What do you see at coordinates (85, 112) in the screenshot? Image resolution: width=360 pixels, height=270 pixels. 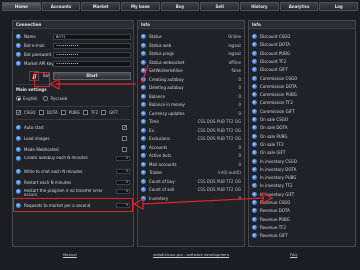 I see `tf2-checkbox` at bounding box center [85, 112].